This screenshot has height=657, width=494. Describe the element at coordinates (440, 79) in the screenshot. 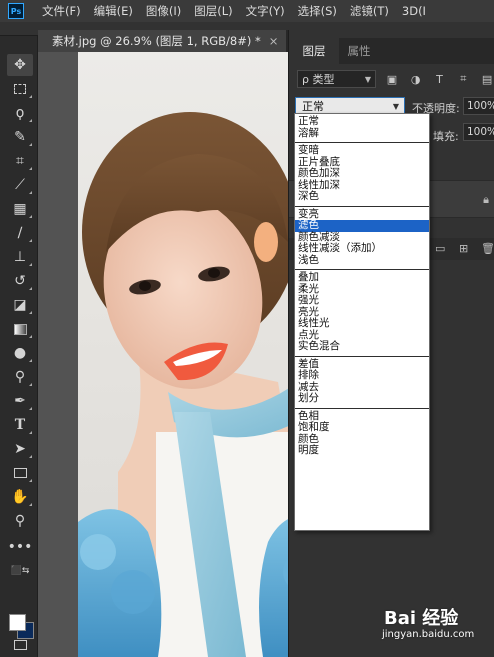

I see `type-filter-icon: T` at that location.